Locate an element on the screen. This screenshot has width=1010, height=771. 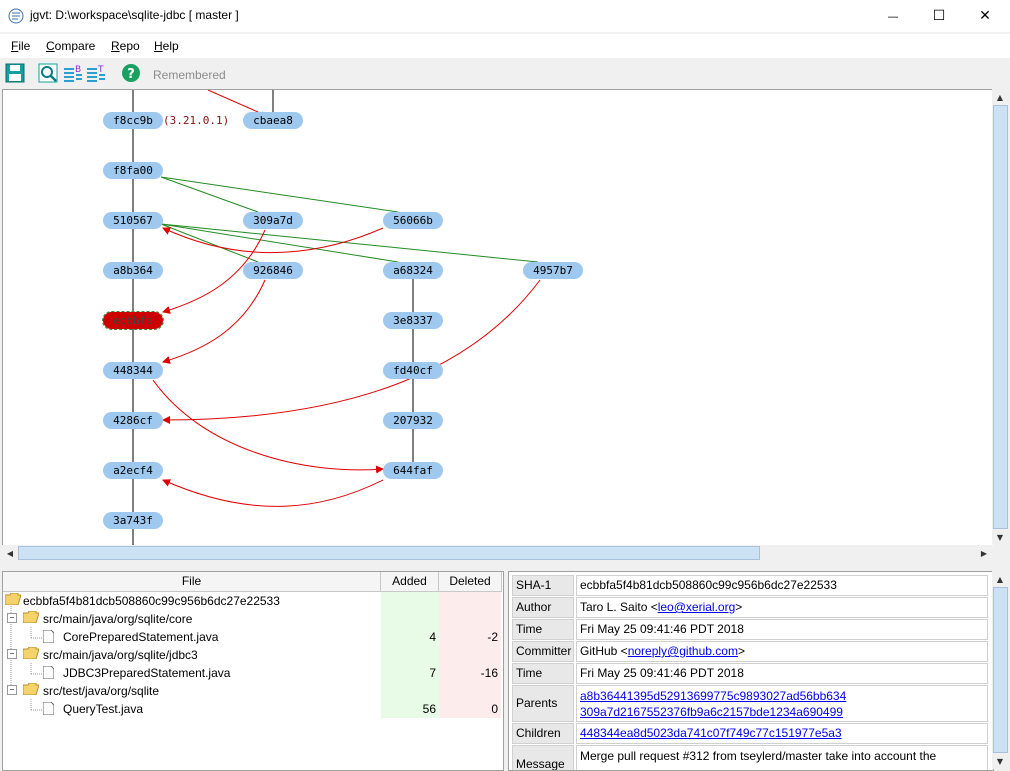
column-header-file: File is located at coordinates (192, 582).